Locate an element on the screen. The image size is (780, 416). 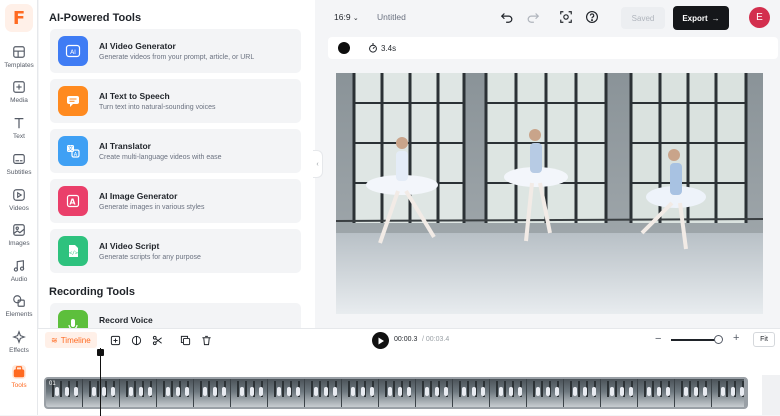
trash-icon is located at coordinates (206, 340).